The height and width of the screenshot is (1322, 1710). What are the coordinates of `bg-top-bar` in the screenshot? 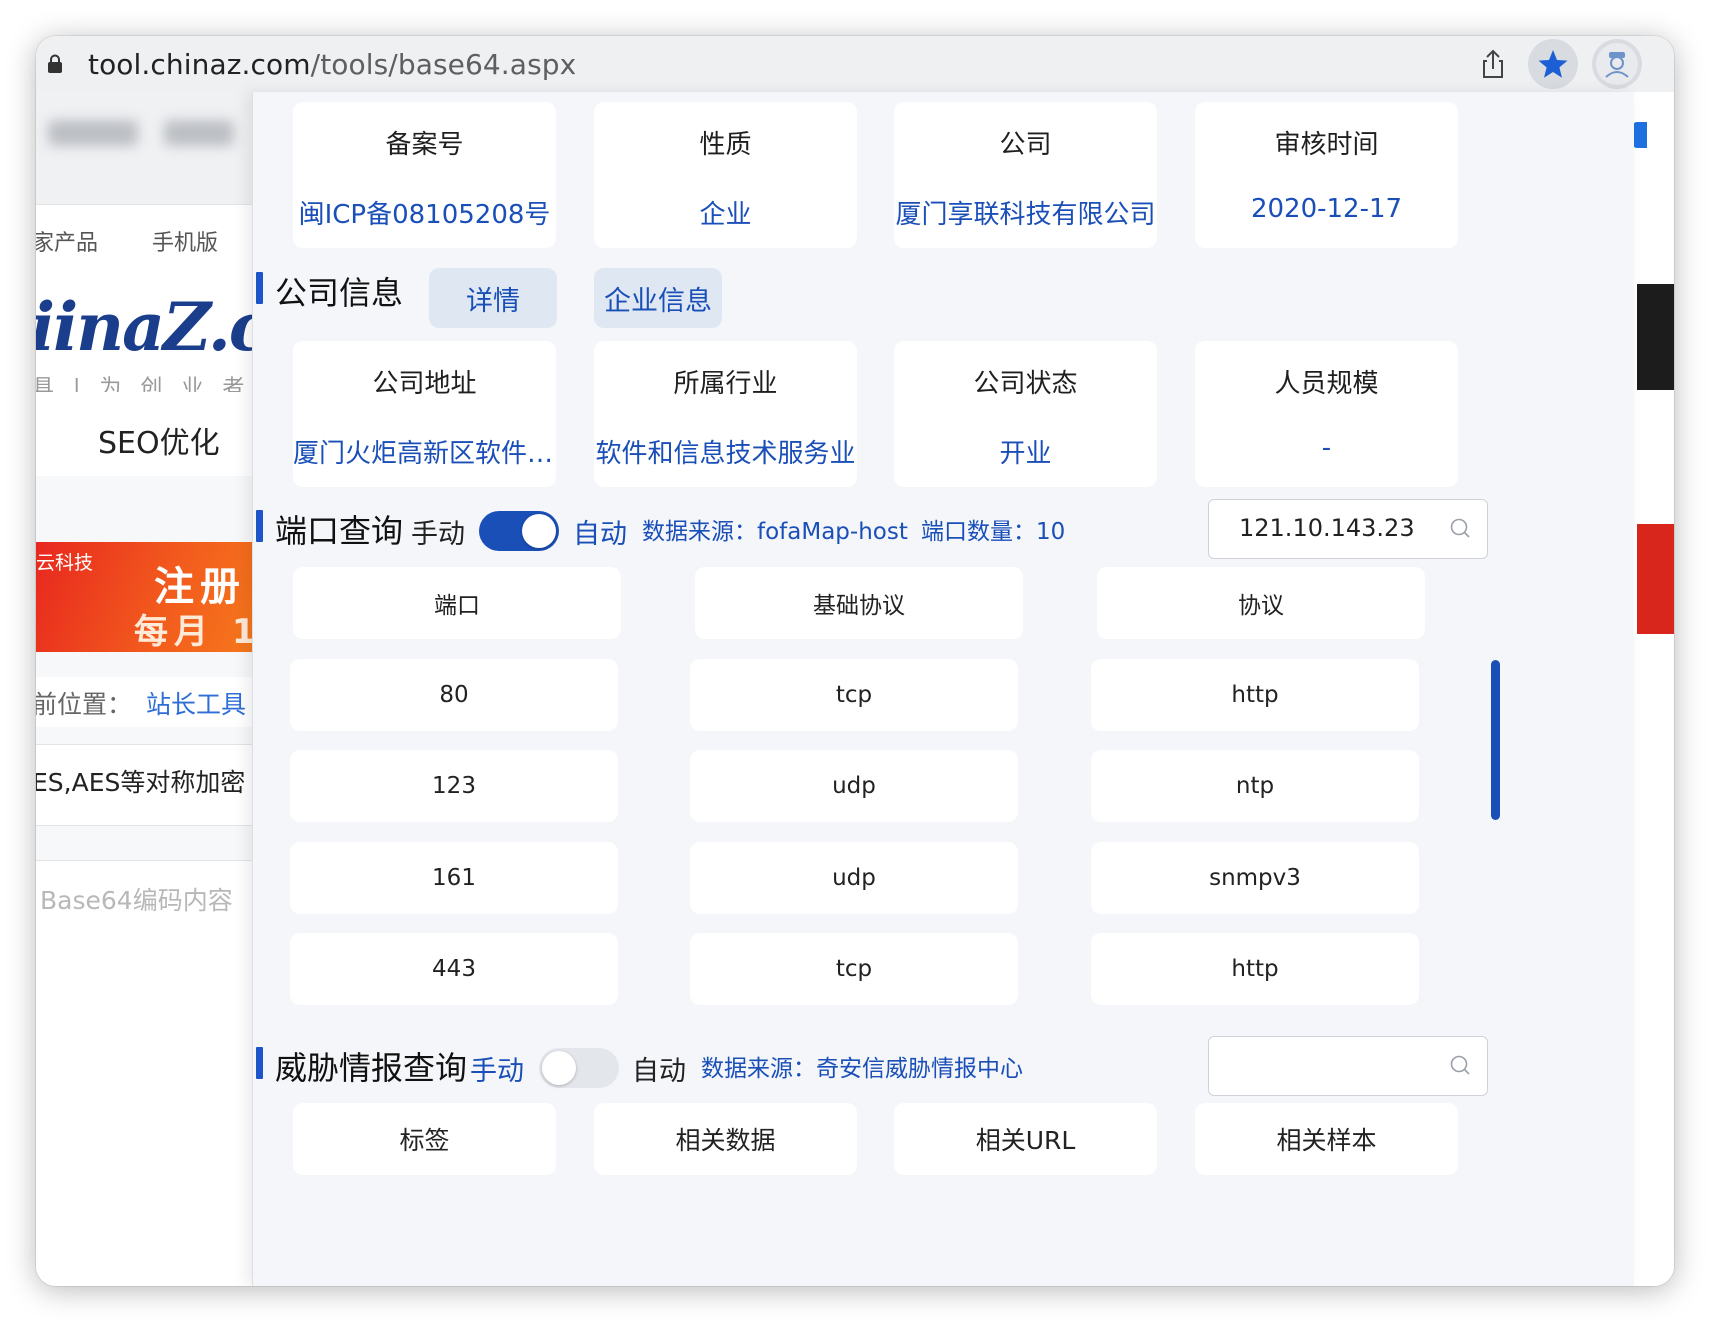 It's located at (151, 148).